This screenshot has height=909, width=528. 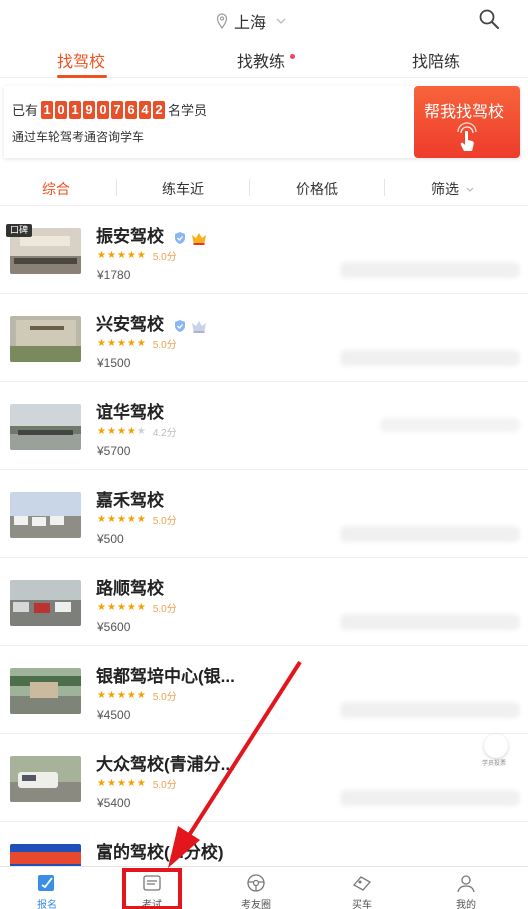 What do you see at coordinates (130, 500) in the screenshot?
I see `school-name: 嘉禾驾校` at bounding box center [130, 500].